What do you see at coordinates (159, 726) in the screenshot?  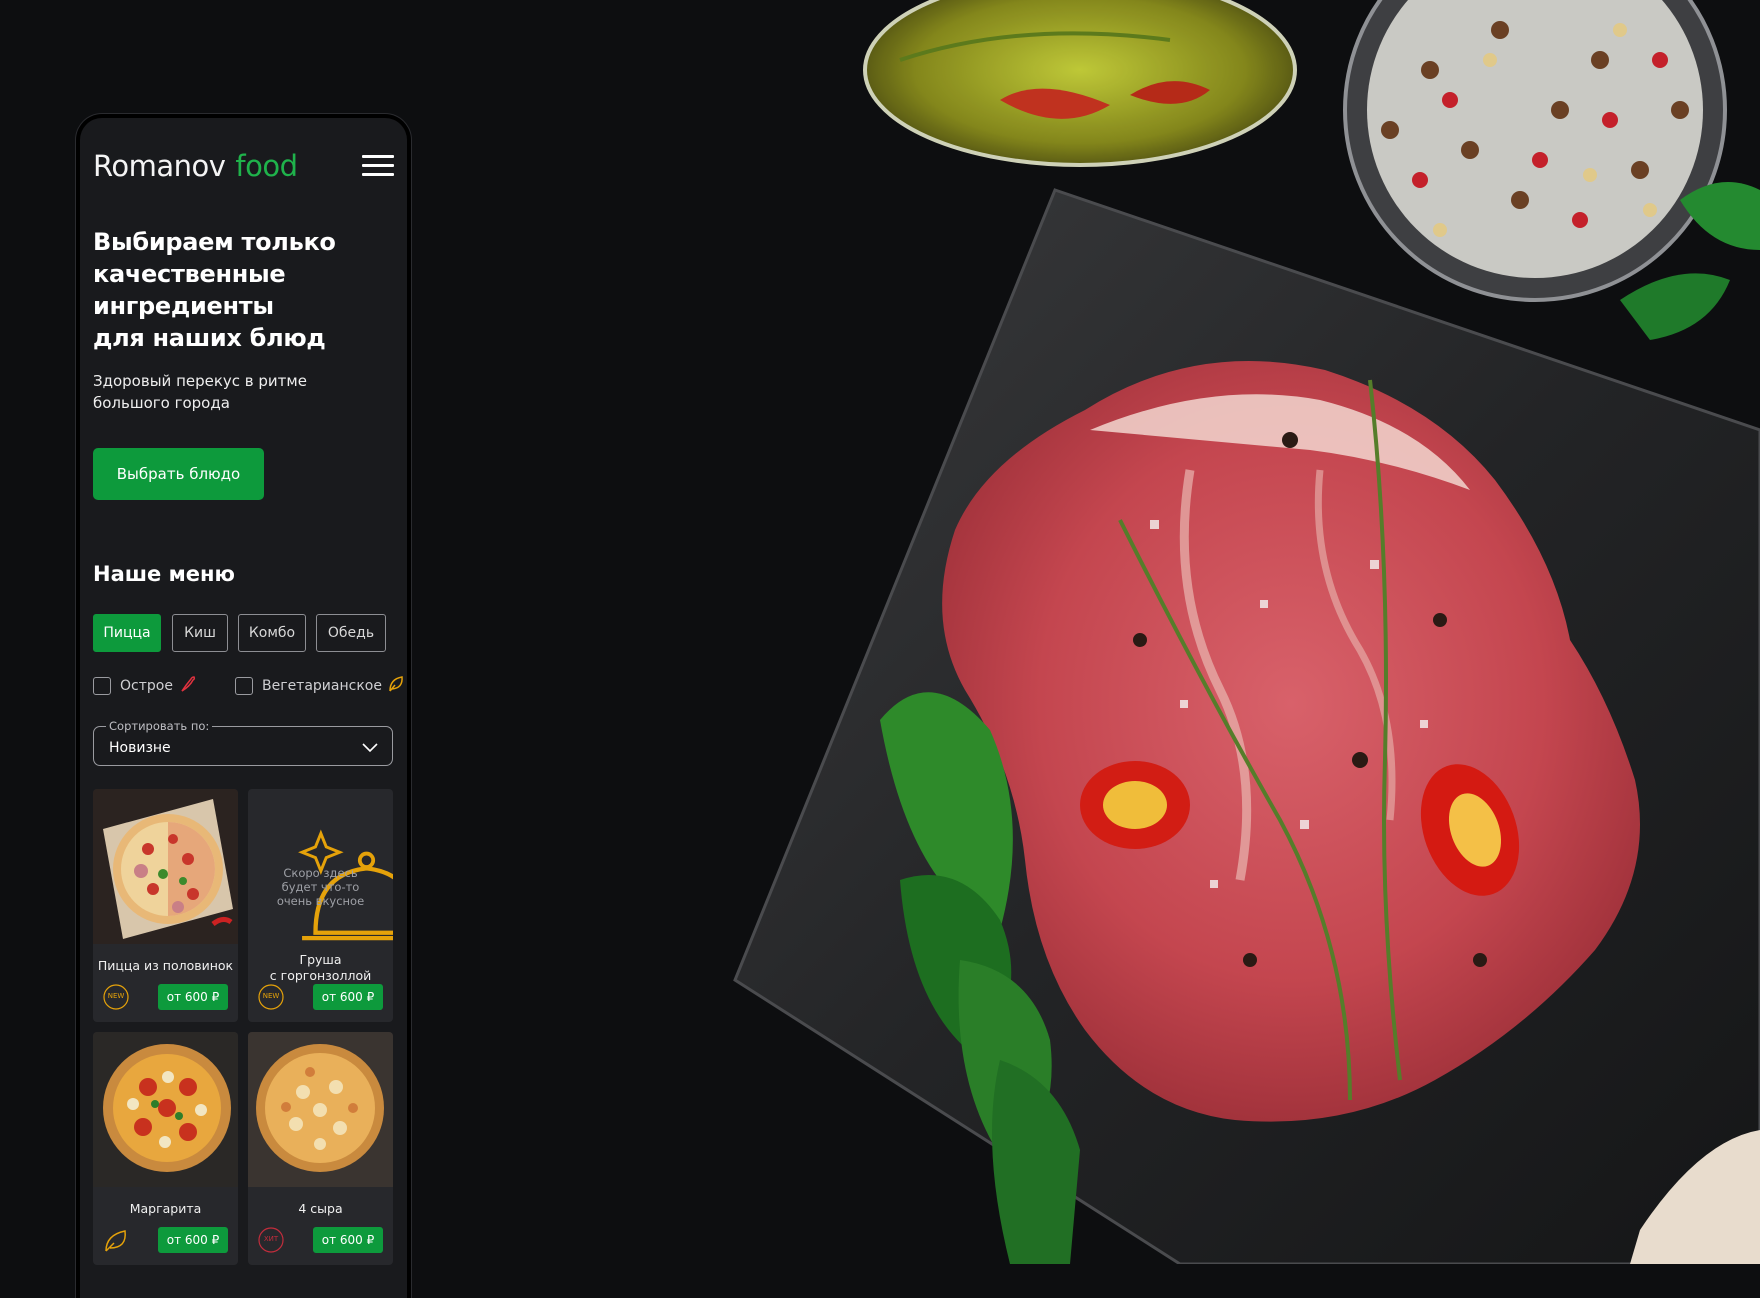 I see `sort-label: Сортировать по:` at bounding box center [159, 726].